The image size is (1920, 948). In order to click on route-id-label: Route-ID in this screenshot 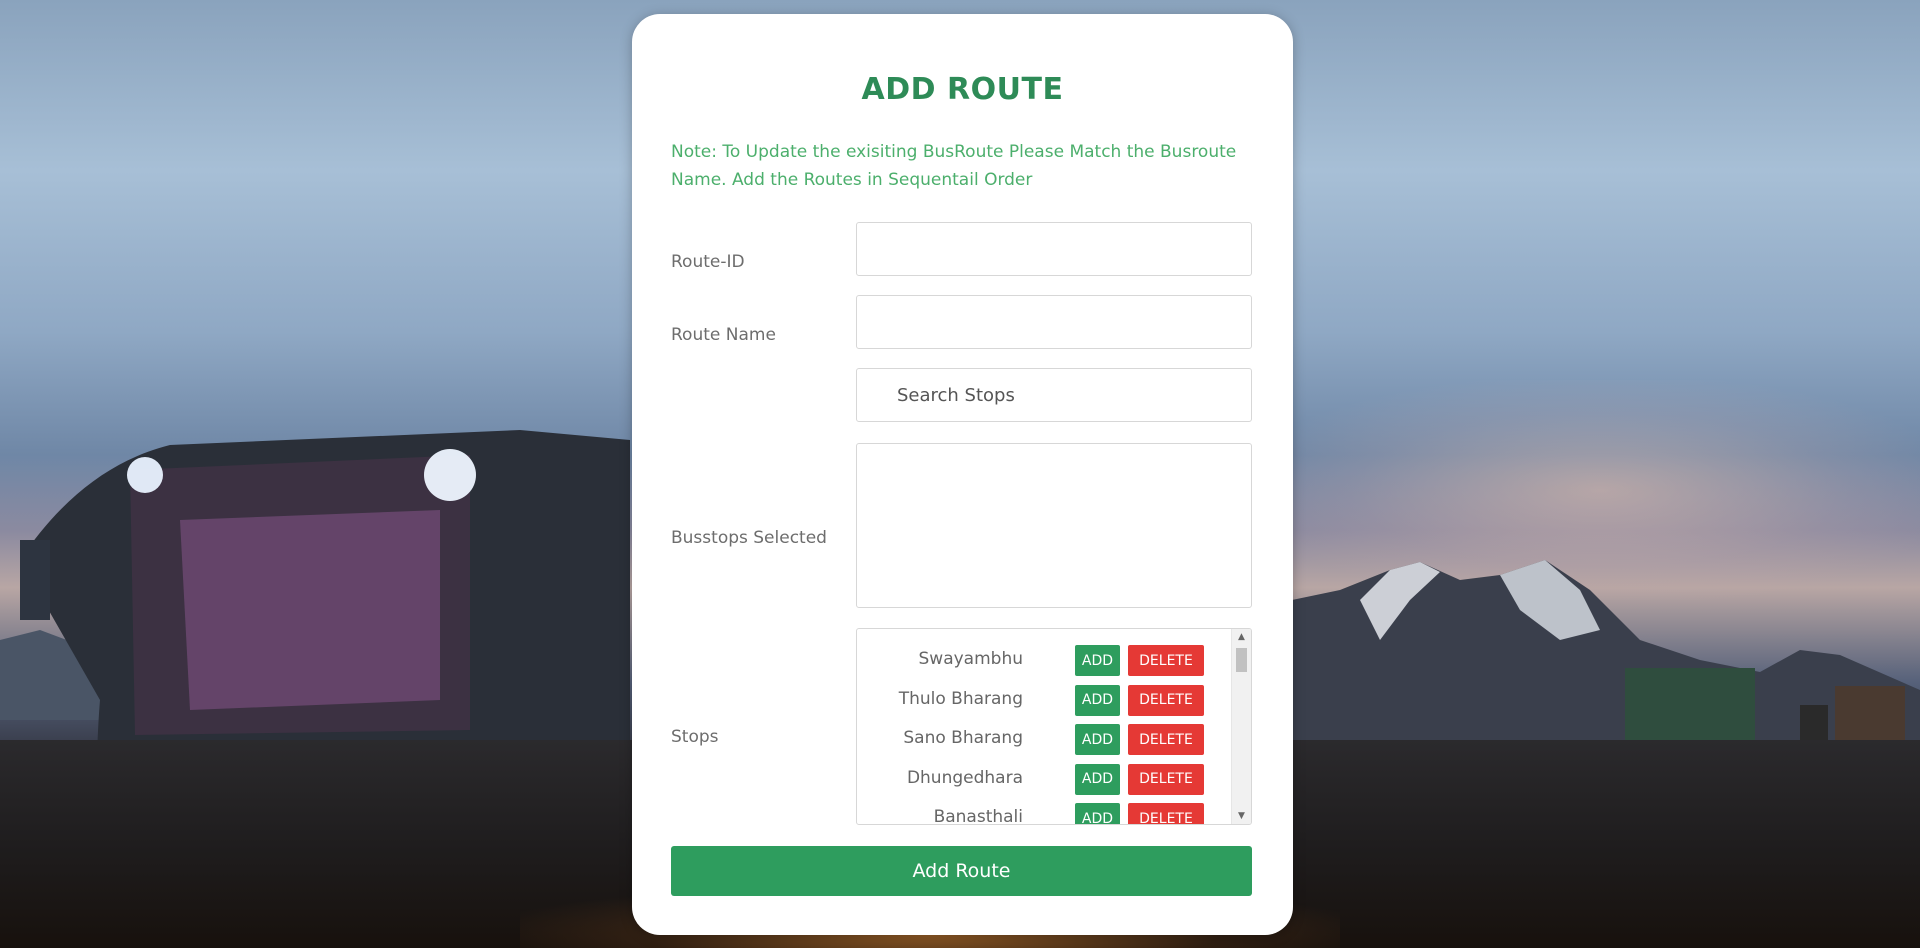, I will do `click(708, 262)`.